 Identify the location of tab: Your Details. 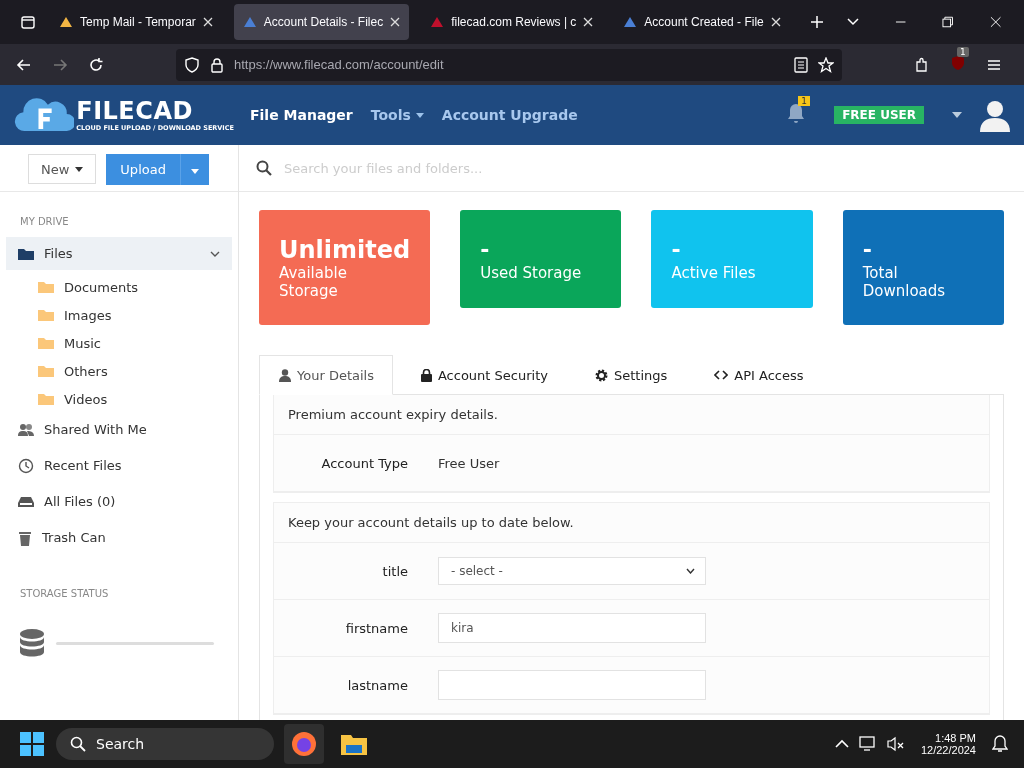
(326, 375).